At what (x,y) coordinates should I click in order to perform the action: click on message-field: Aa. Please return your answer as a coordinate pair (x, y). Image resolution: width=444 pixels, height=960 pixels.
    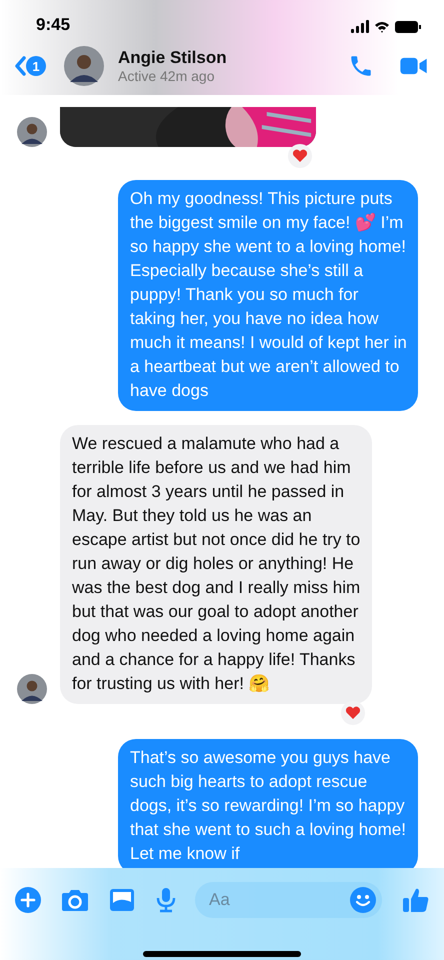
    Looking at the image, I should click on (288, 900).